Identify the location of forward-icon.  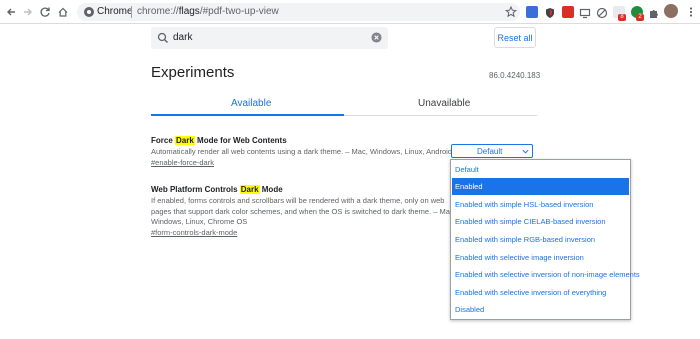
(28, 12).